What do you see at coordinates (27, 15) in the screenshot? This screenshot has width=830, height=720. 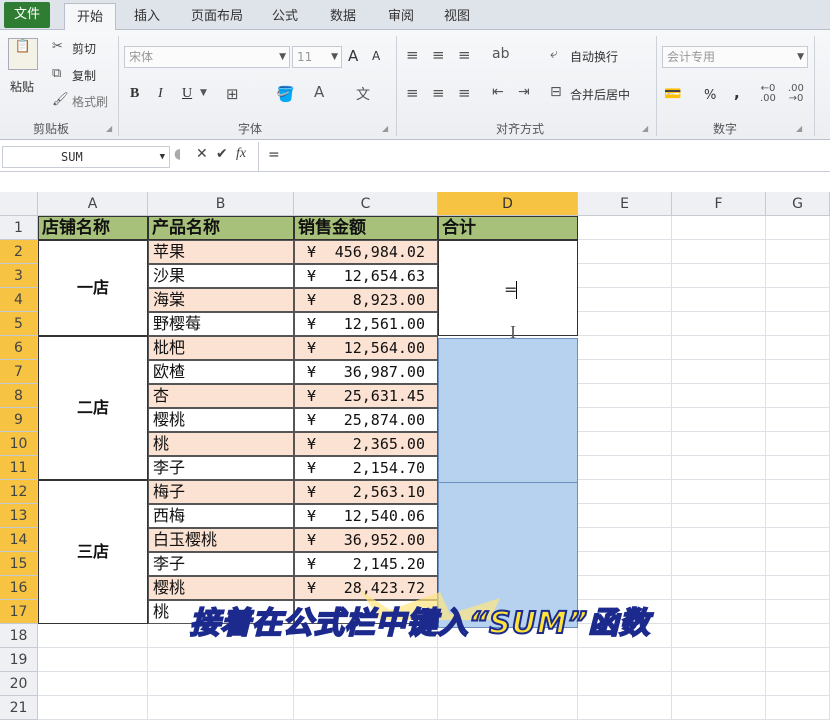 I see `tab-file: 文件` at bounding box center [27, 15].